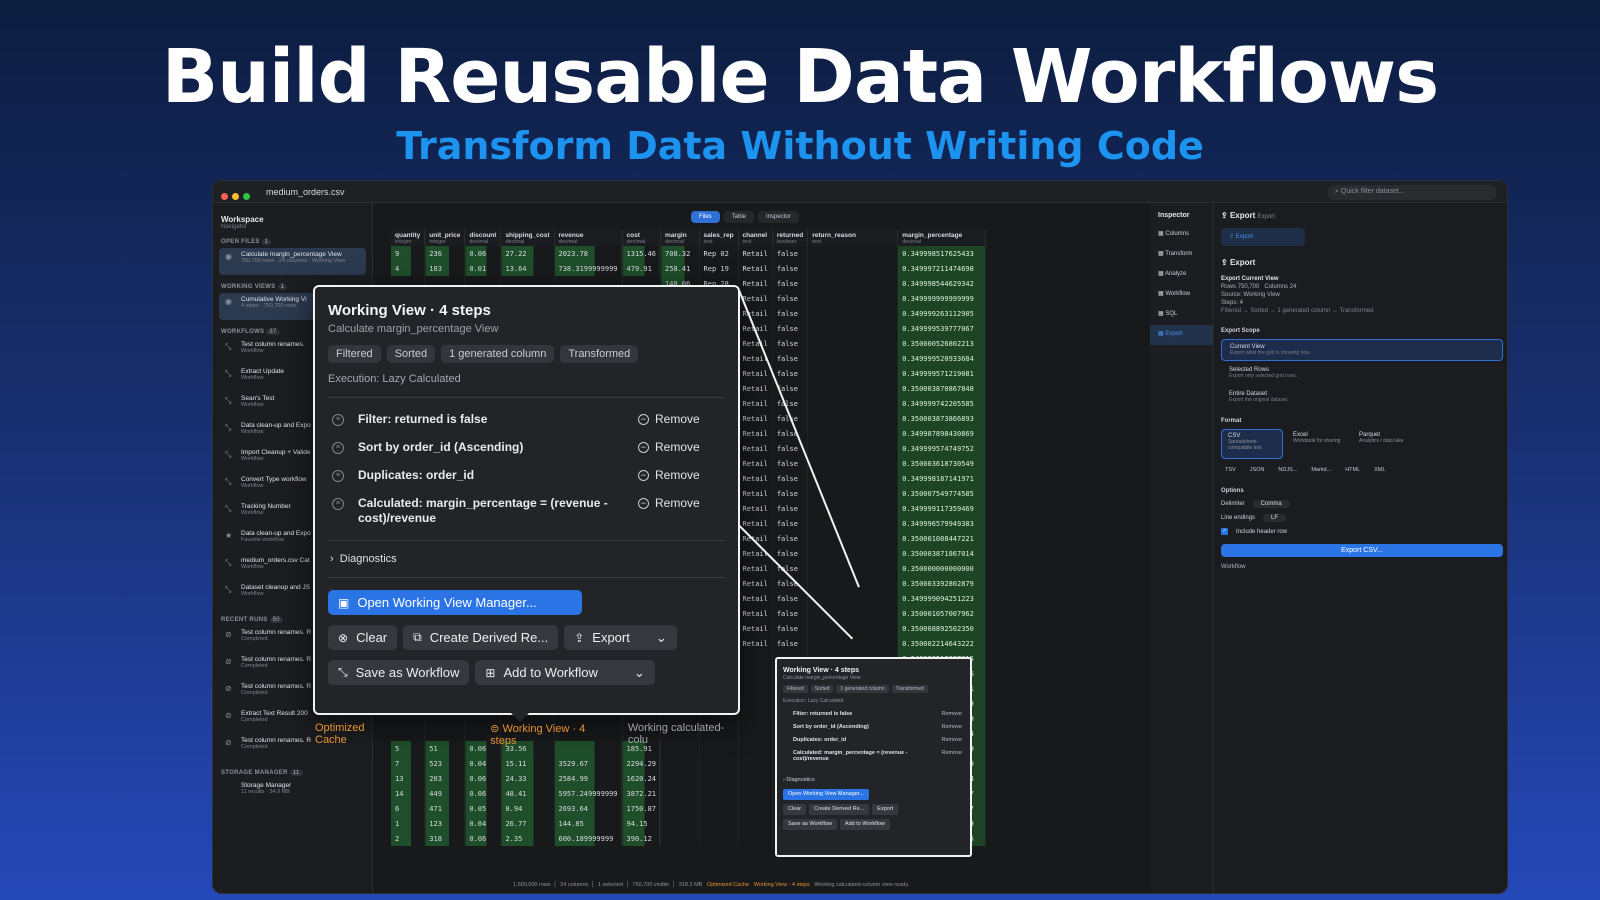 Image resolution: width=1600 pixels, height=900 pixels. Describe the element at coordinates (515, 242) in the screenshot. I see `column-type: decimal` at that location.